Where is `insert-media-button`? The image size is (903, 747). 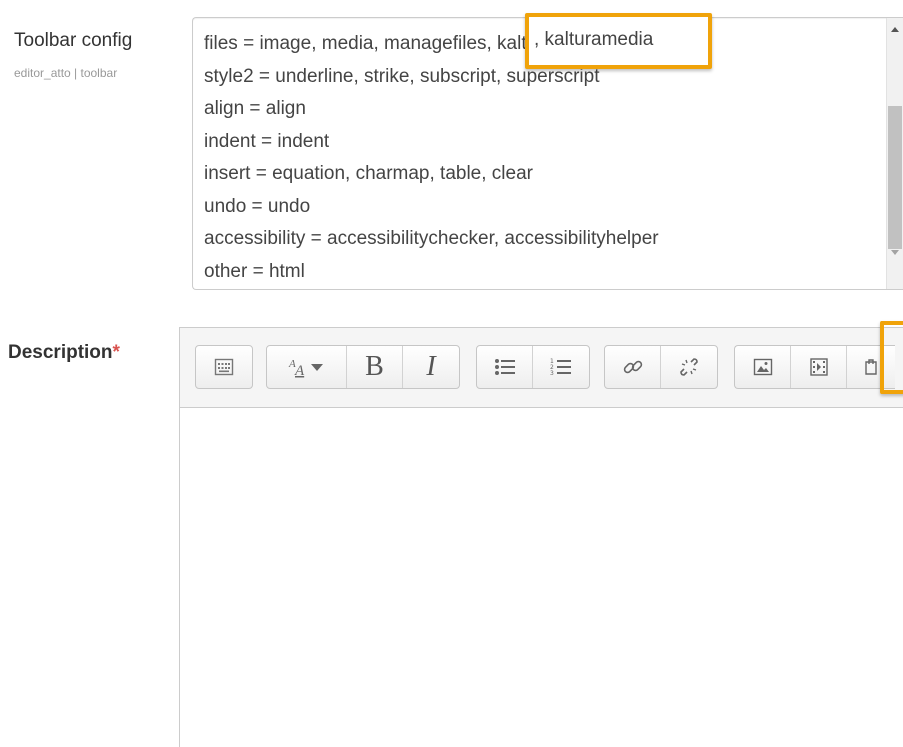
insert-media-button is located at coordinates (819, 367).